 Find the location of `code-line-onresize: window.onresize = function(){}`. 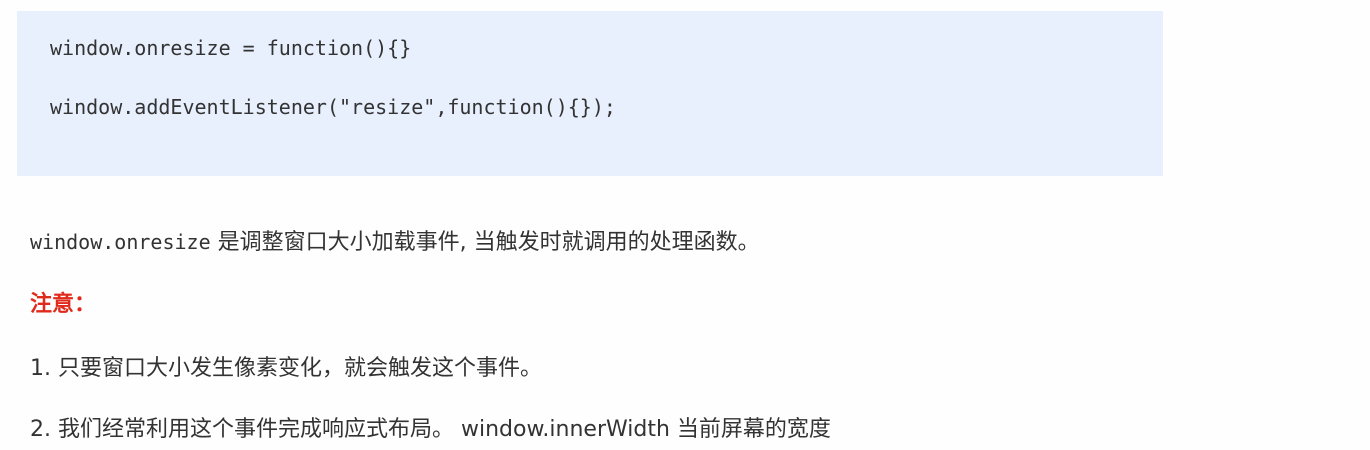

code-line-onresize: window.onresize = function(){} is located at coordinates (231, 48).